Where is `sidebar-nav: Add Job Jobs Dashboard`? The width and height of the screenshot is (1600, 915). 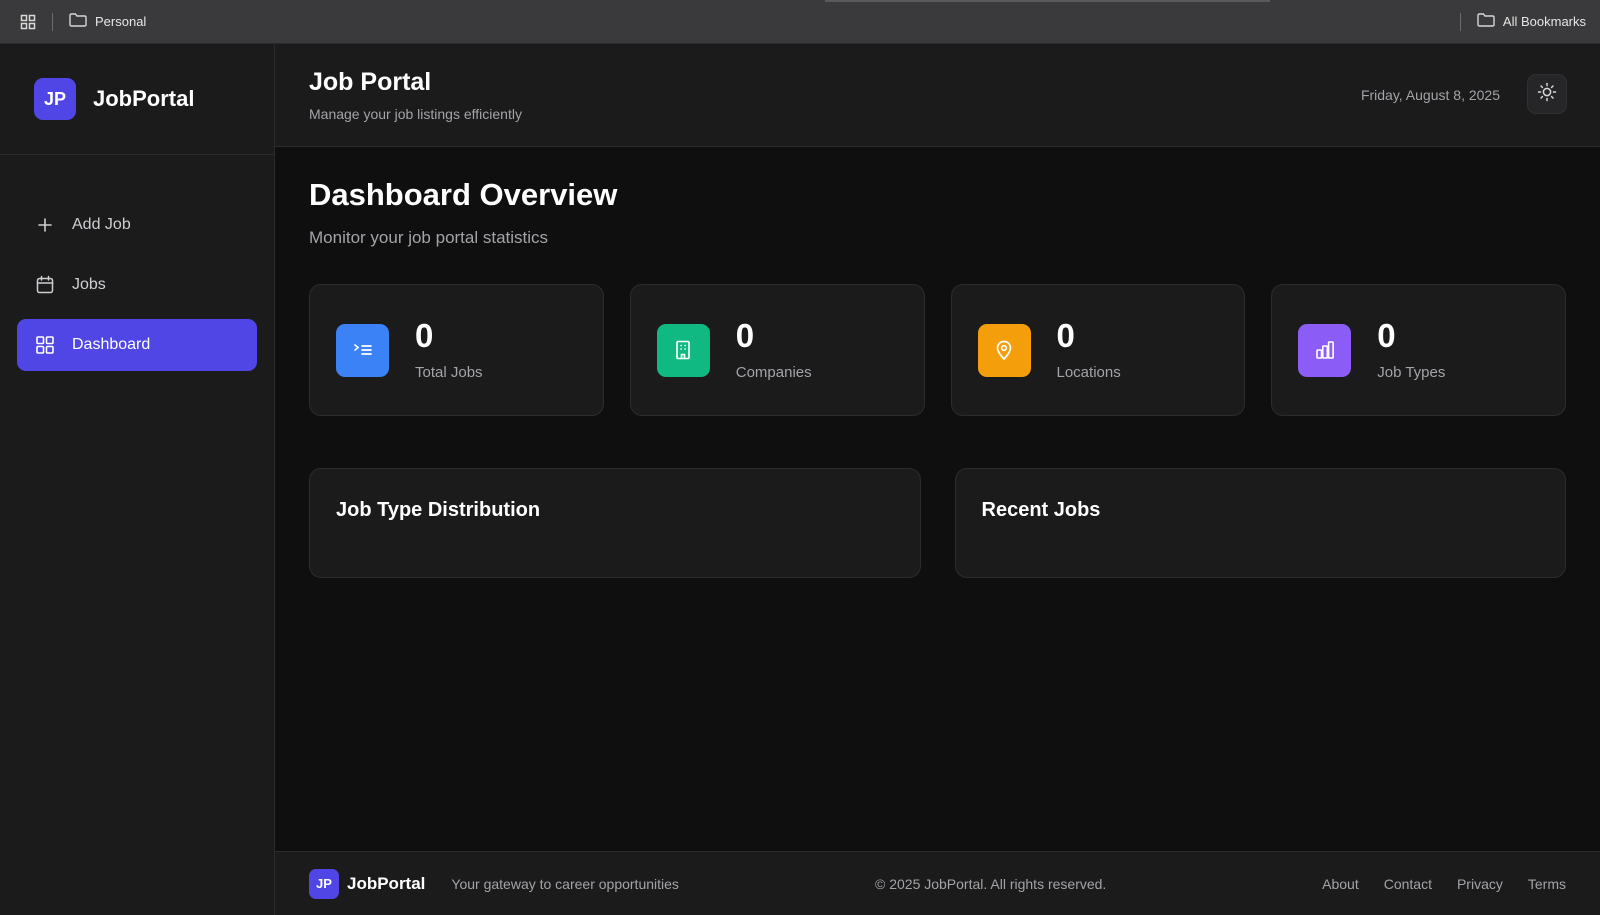 sidebar-nav: Add Job Jobs Dashboard is located at coordinates (137, 263).